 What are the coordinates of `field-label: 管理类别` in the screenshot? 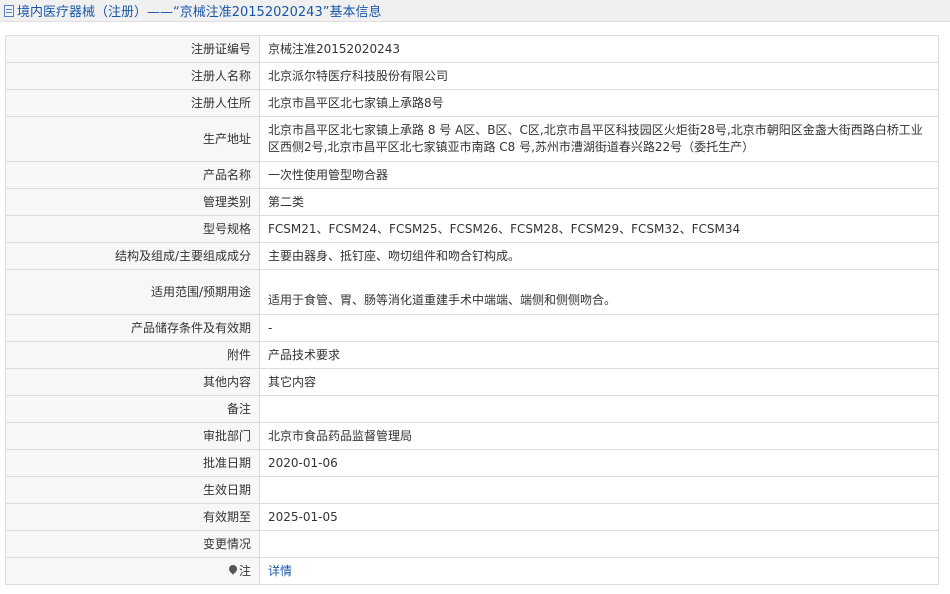 It's located at (132, 202).